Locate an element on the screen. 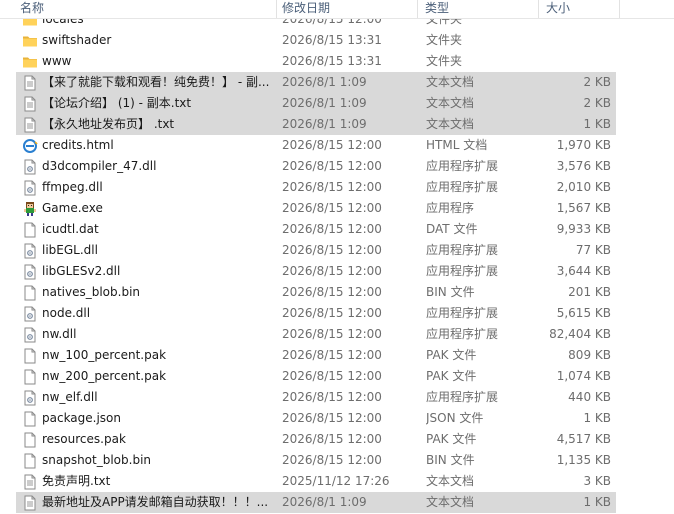 Image resolution: width=674 pixels, height=514 pixels. file-size: 3,644 KB is located at coordinates (583, 271).